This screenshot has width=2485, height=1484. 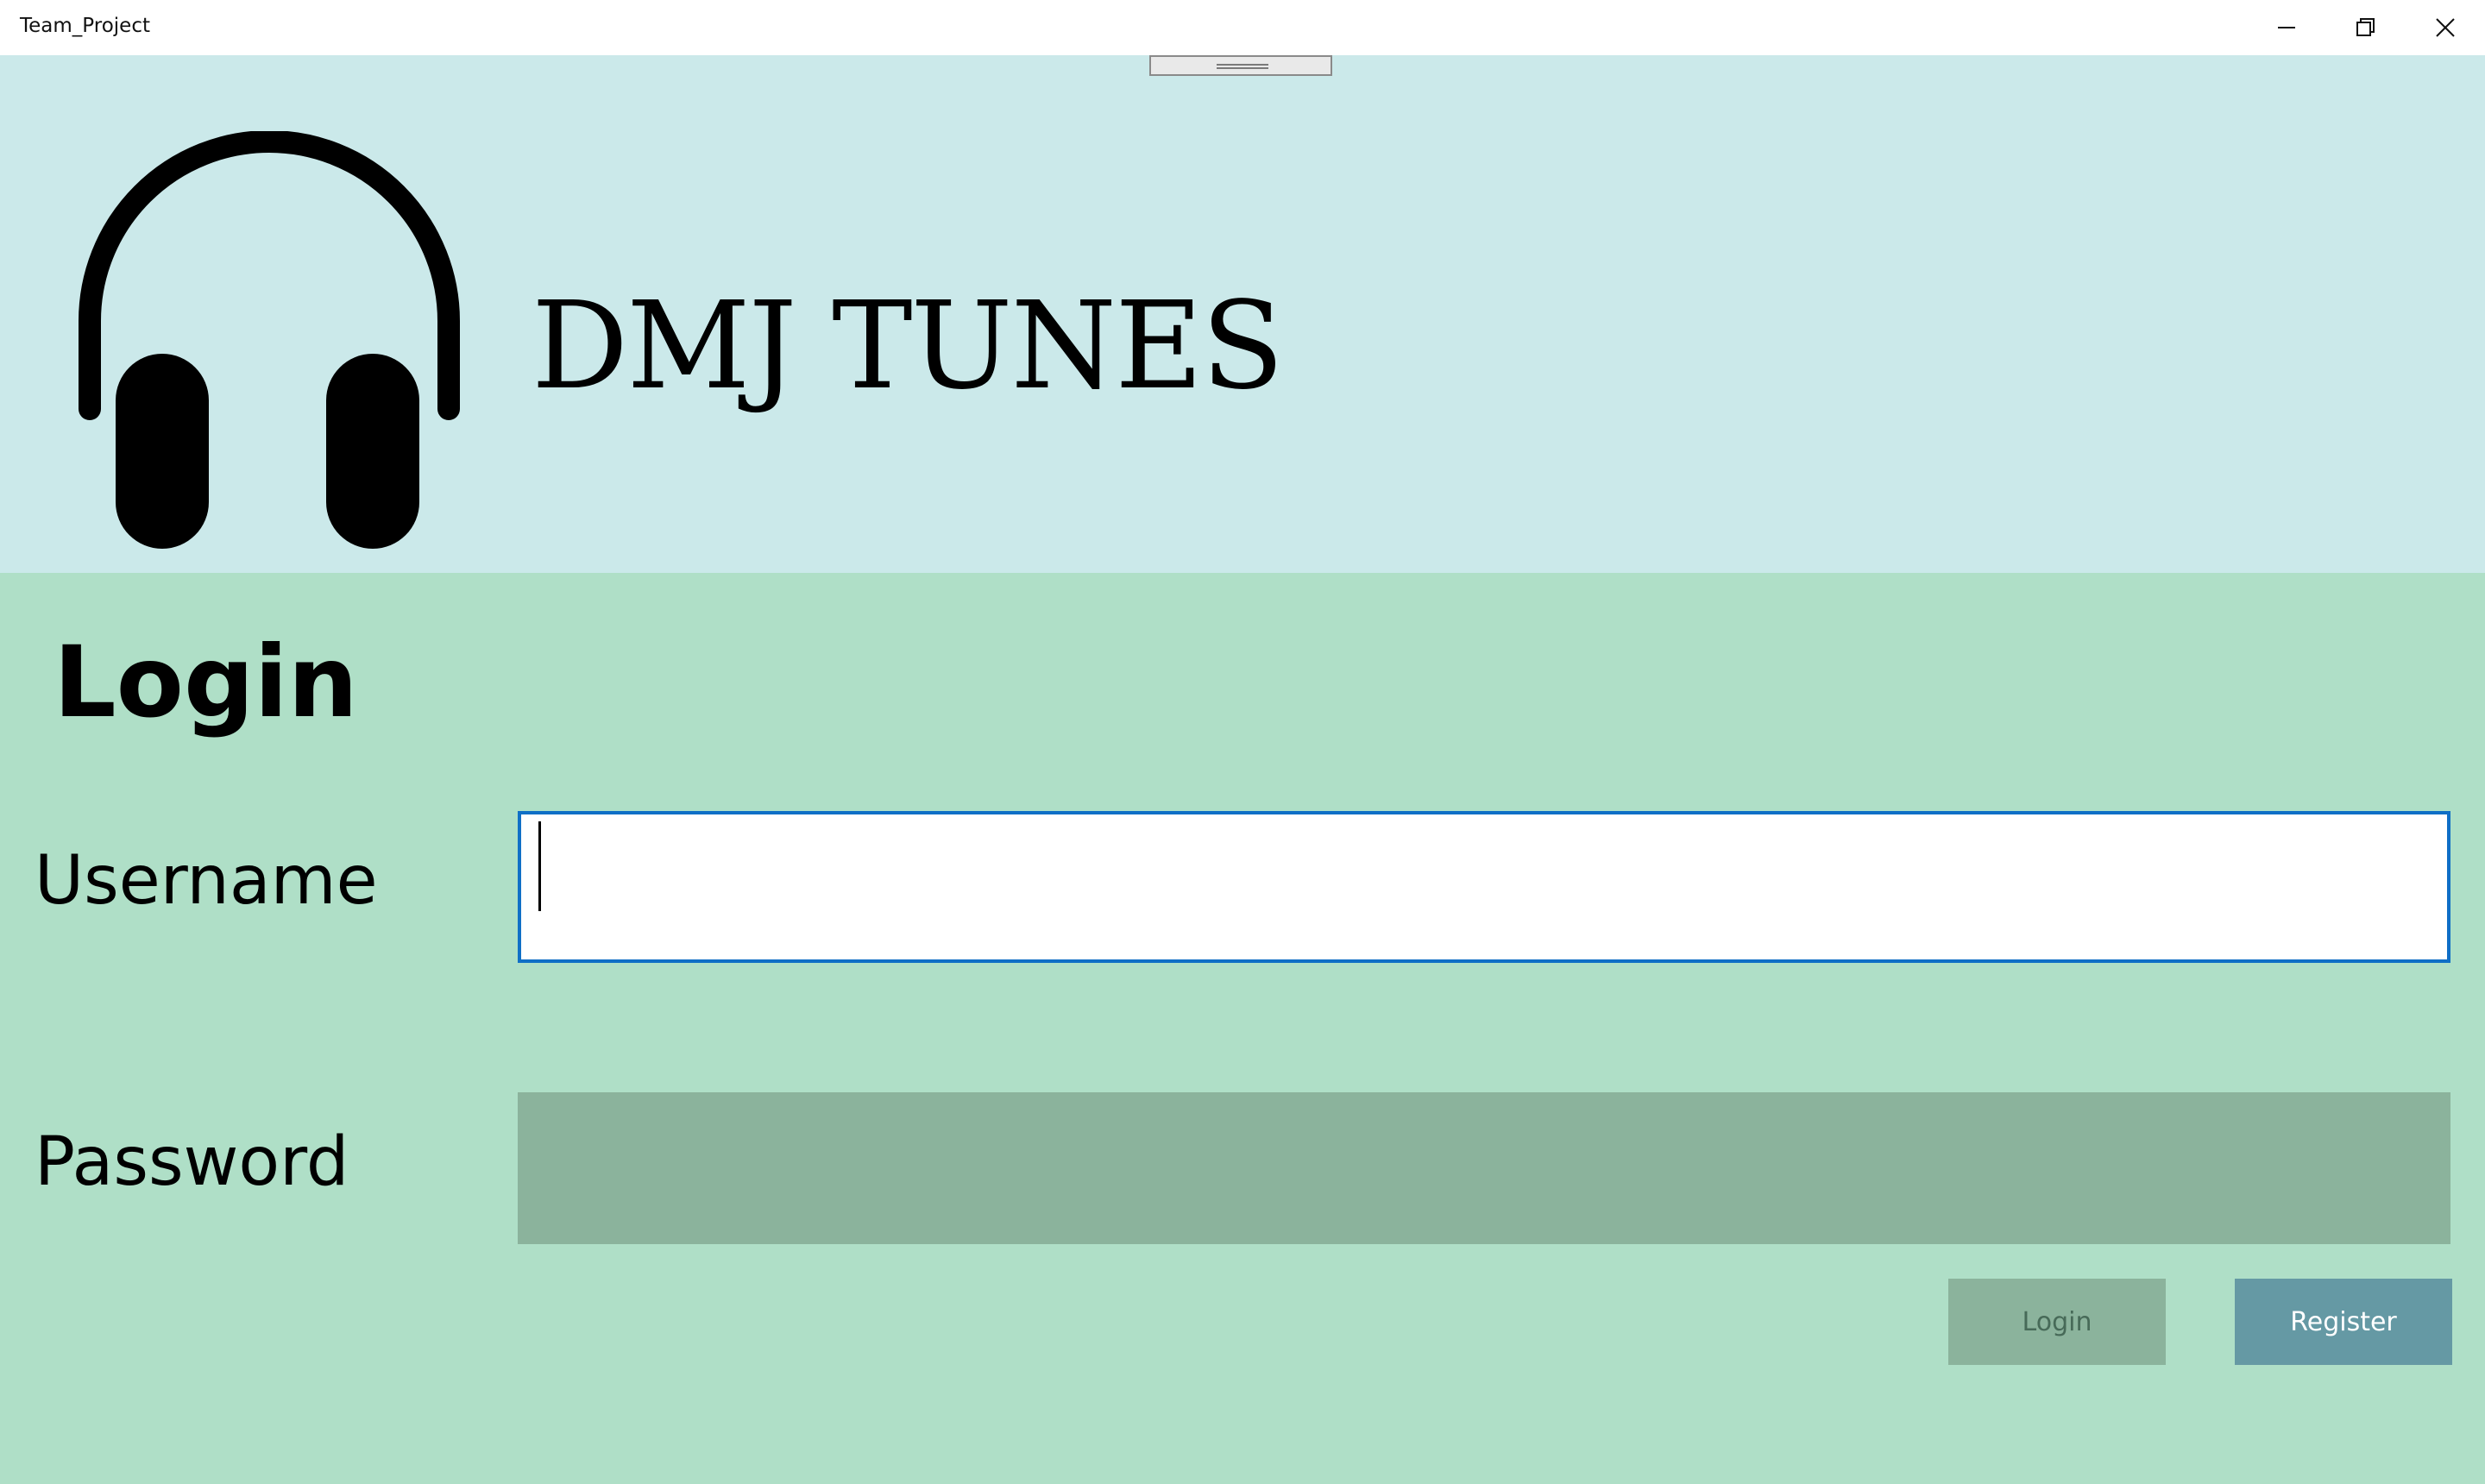 What do you see at coordinates (85, 26) in the screenshot?
I see `window-title: Team_Project` at bounding box center [85, 26].